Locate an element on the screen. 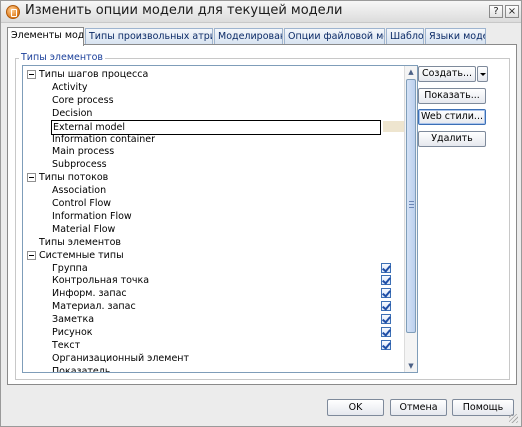 The height and width of the screenshot is (427, 522). tab-file-model-options: Опции файловой модели is located at coordinates (334, 36).